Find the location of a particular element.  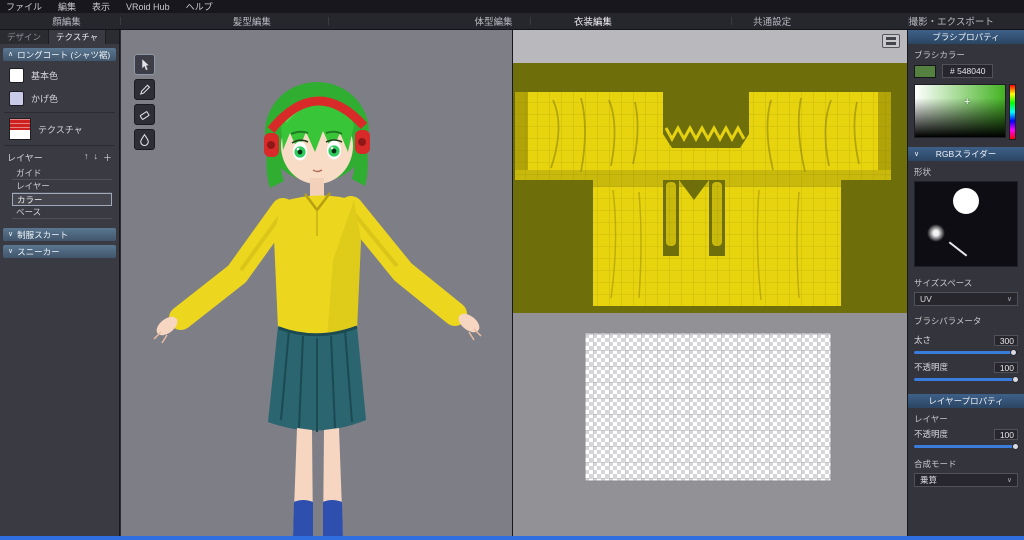

thickness-row: 太さ 300 is located at coordinates (966, 340).